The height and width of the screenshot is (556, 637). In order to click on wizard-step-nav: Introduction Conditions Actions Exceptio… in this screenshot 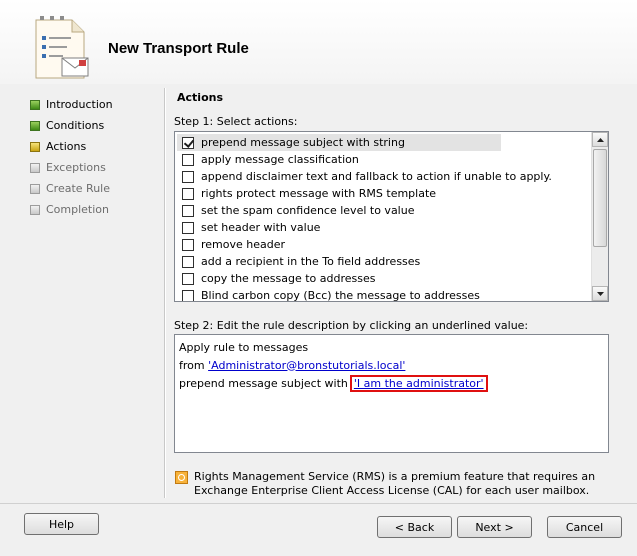, I will do `click(92, 157)`.